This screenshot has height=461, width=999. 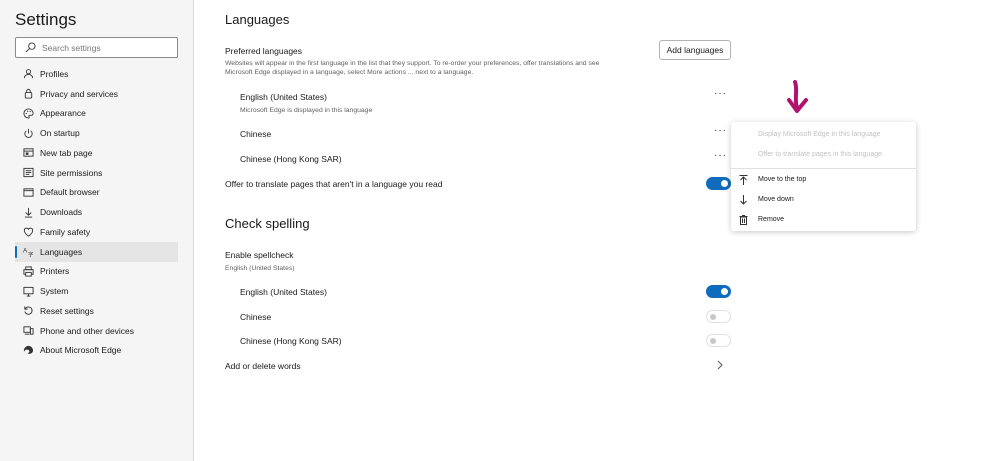 I want to click on sidebar-item-on-startup: On startup, so click(x=96, y=133).